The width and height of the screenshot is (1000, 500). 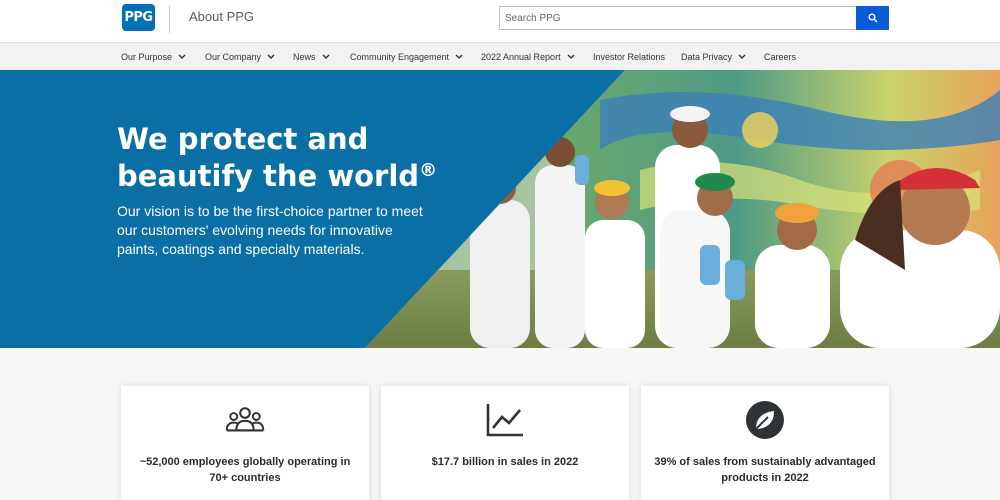 What do you see at coordinates (233, 57) in the screenshot?
I see `nav-item-label: Our Company` at bounding box center [233, 57].